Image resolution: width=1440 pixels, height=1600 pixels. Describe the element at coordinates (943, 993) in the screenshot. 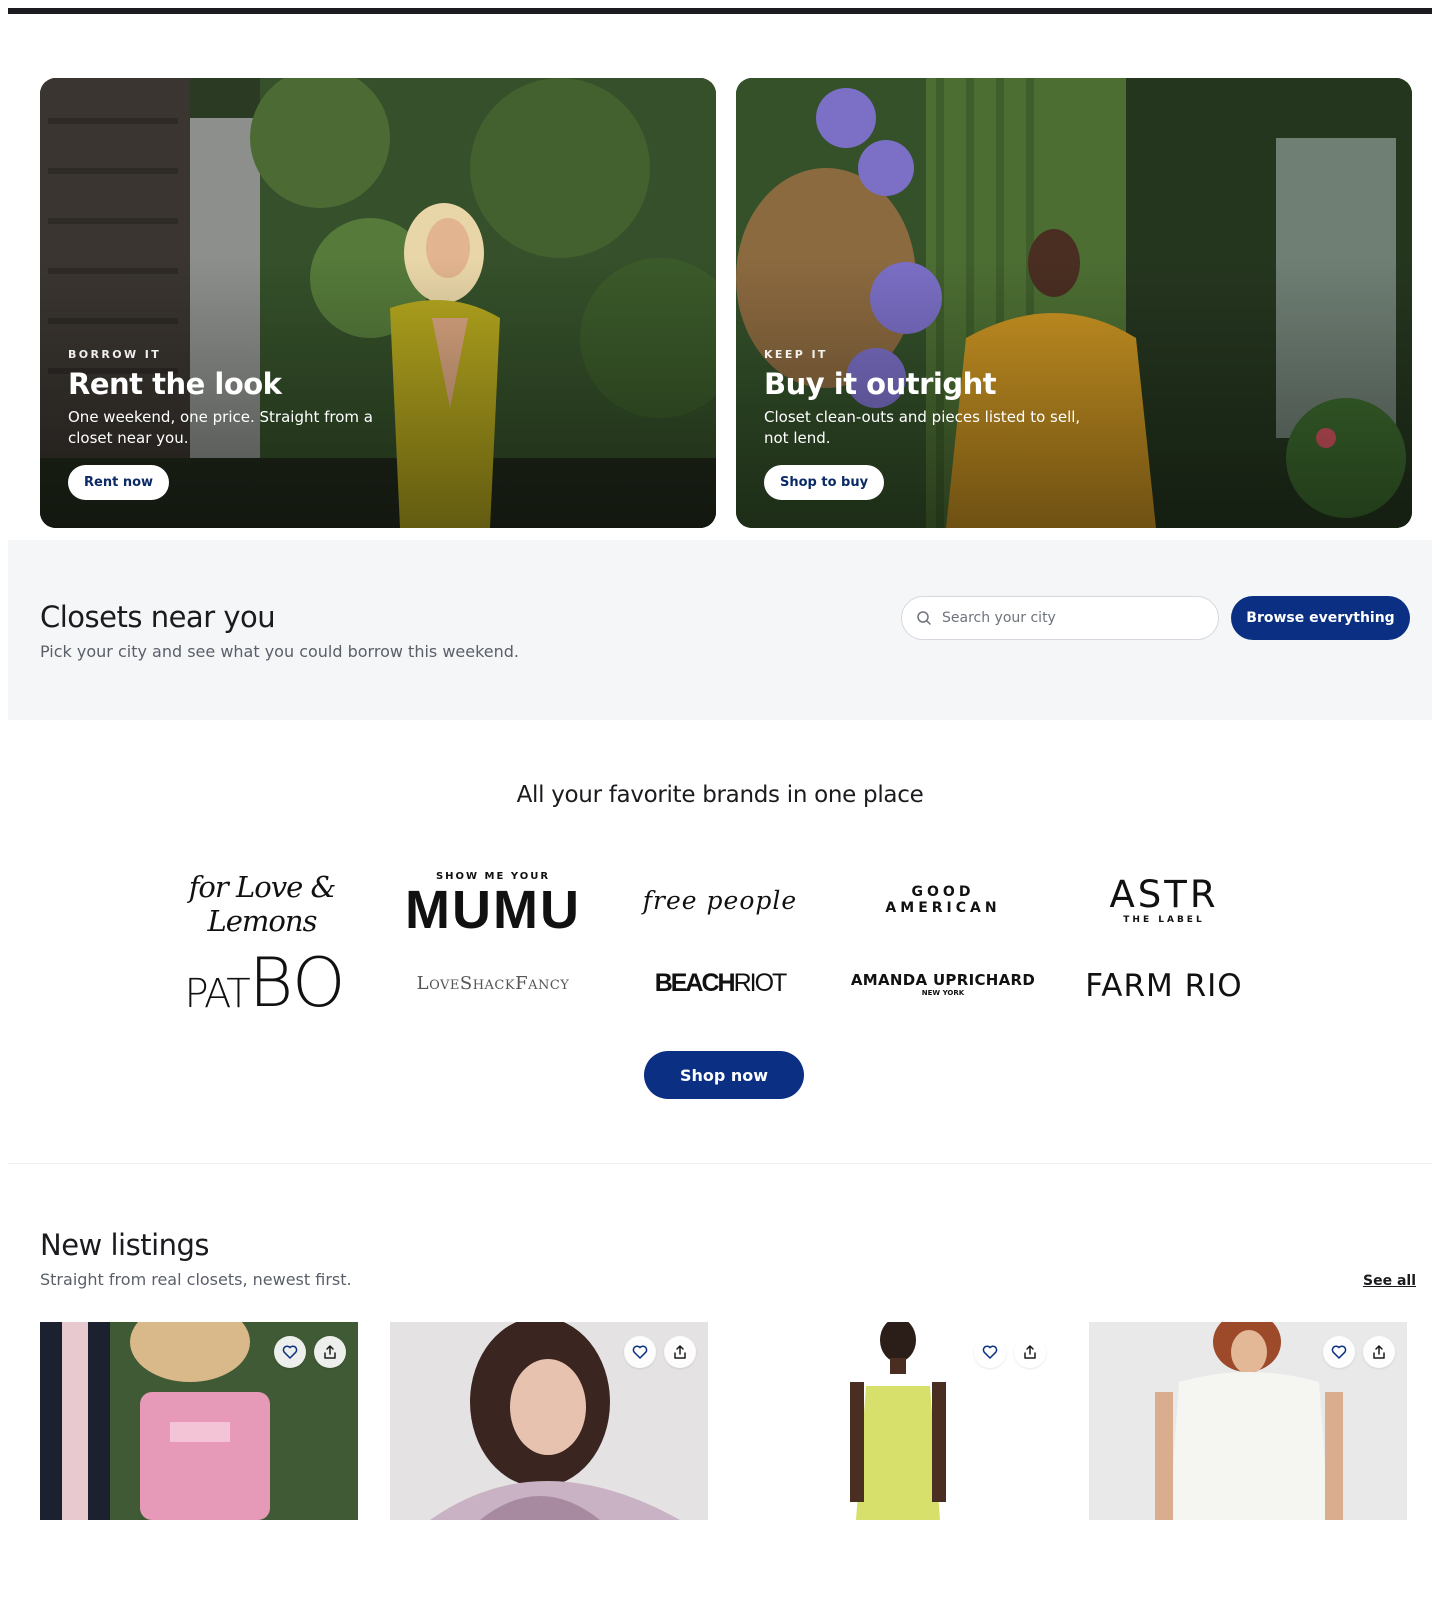

I see `amanda-sub-text: NEW YORK` at that location.